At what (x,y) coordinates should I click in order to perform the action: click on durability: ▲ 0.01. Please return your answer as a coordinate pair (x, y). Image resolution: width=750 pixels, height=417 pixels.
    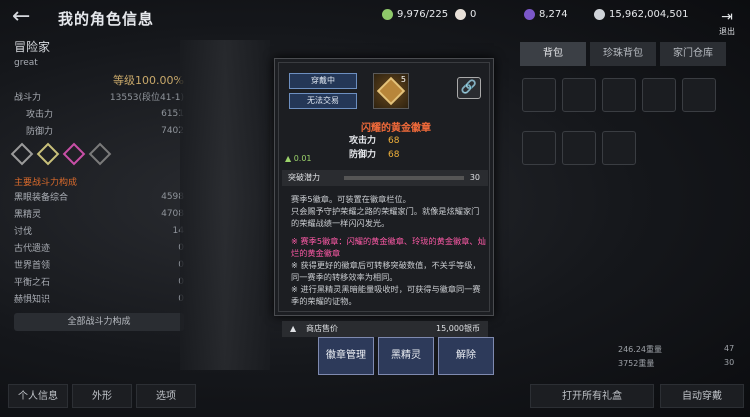
    Looking at the image, I should click on (298, 158).